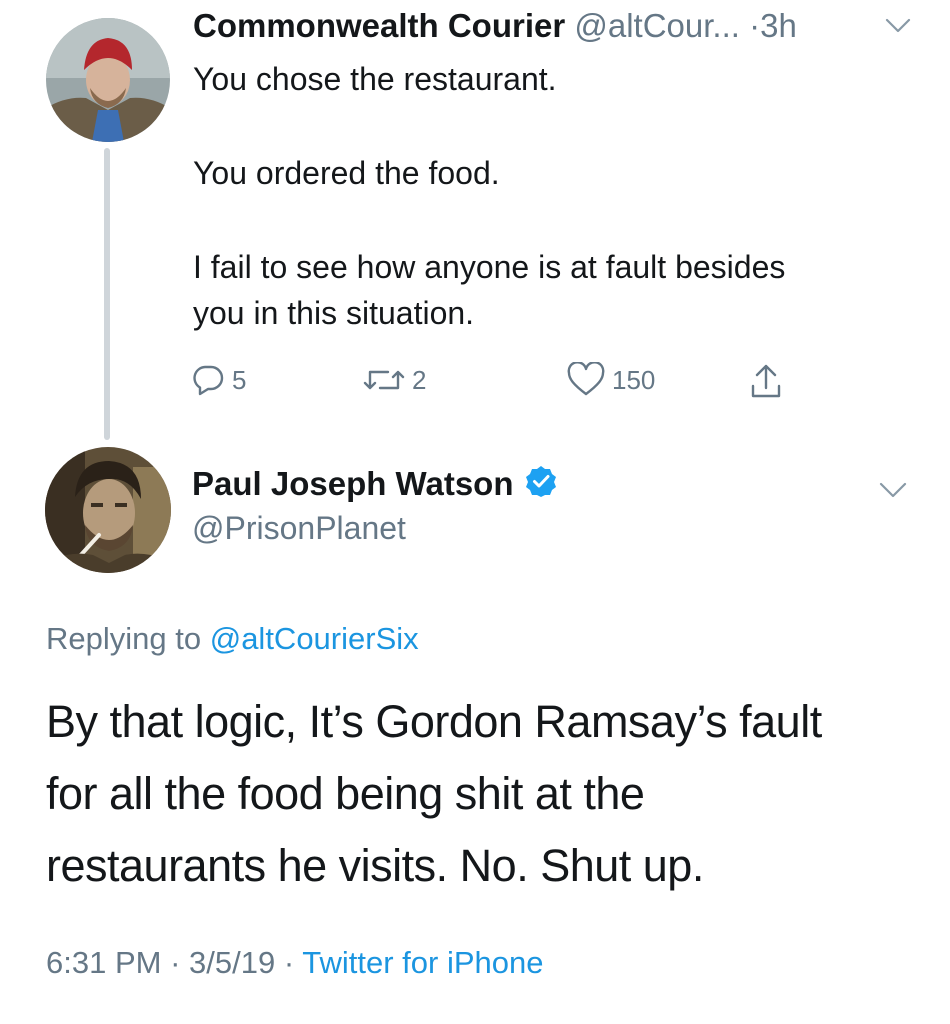  What do you see at coordinates (107, 294) in the screenshot?
I see `thread-connector-line` at bounding box center [107, 294].